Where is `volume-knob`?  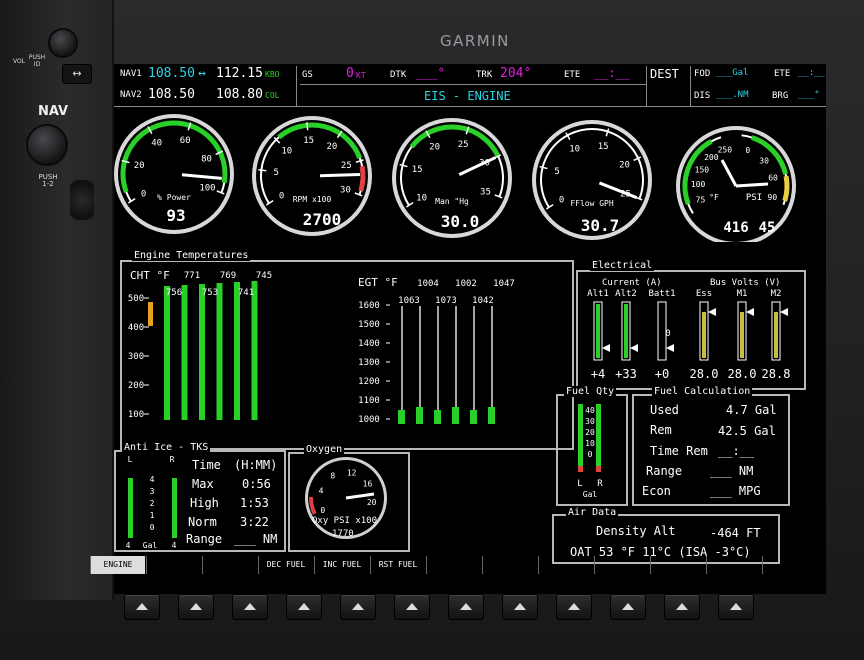
volume-knob is located at coordinates (63, 43).